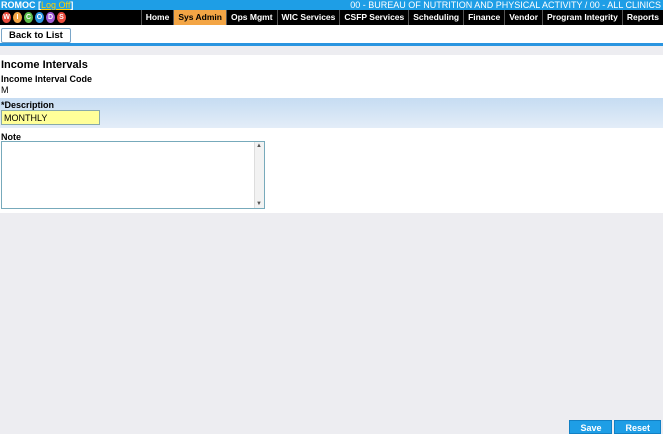  I want to click on note-scrollbar: ▲ ▼, so click(259, 175).